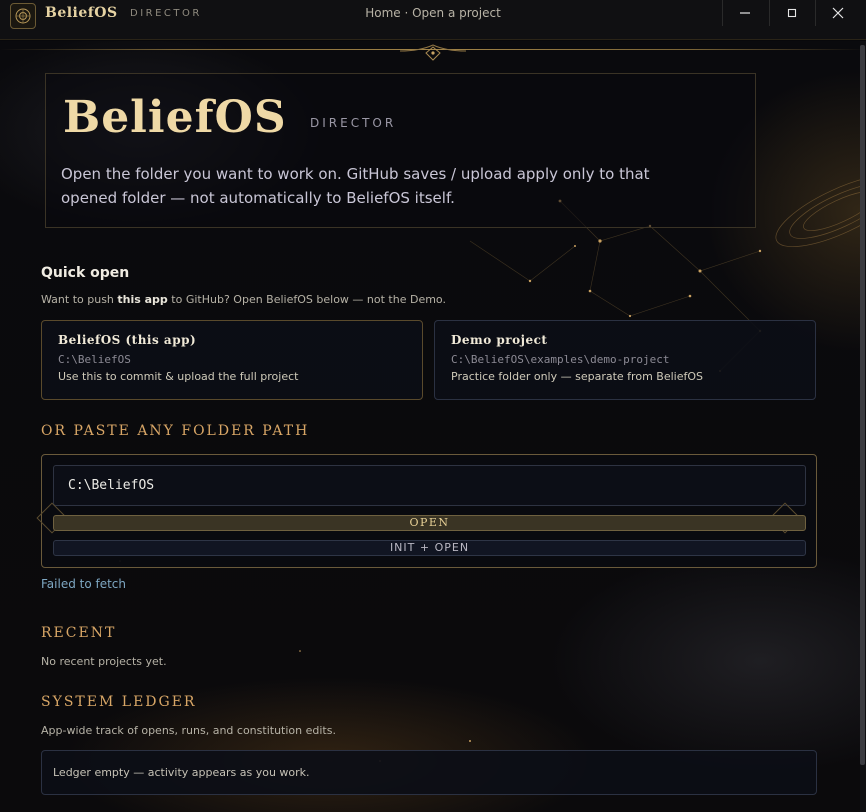 This screenshot has height=812, width=866. I want to click on maximize-icon, so click(791, 13).